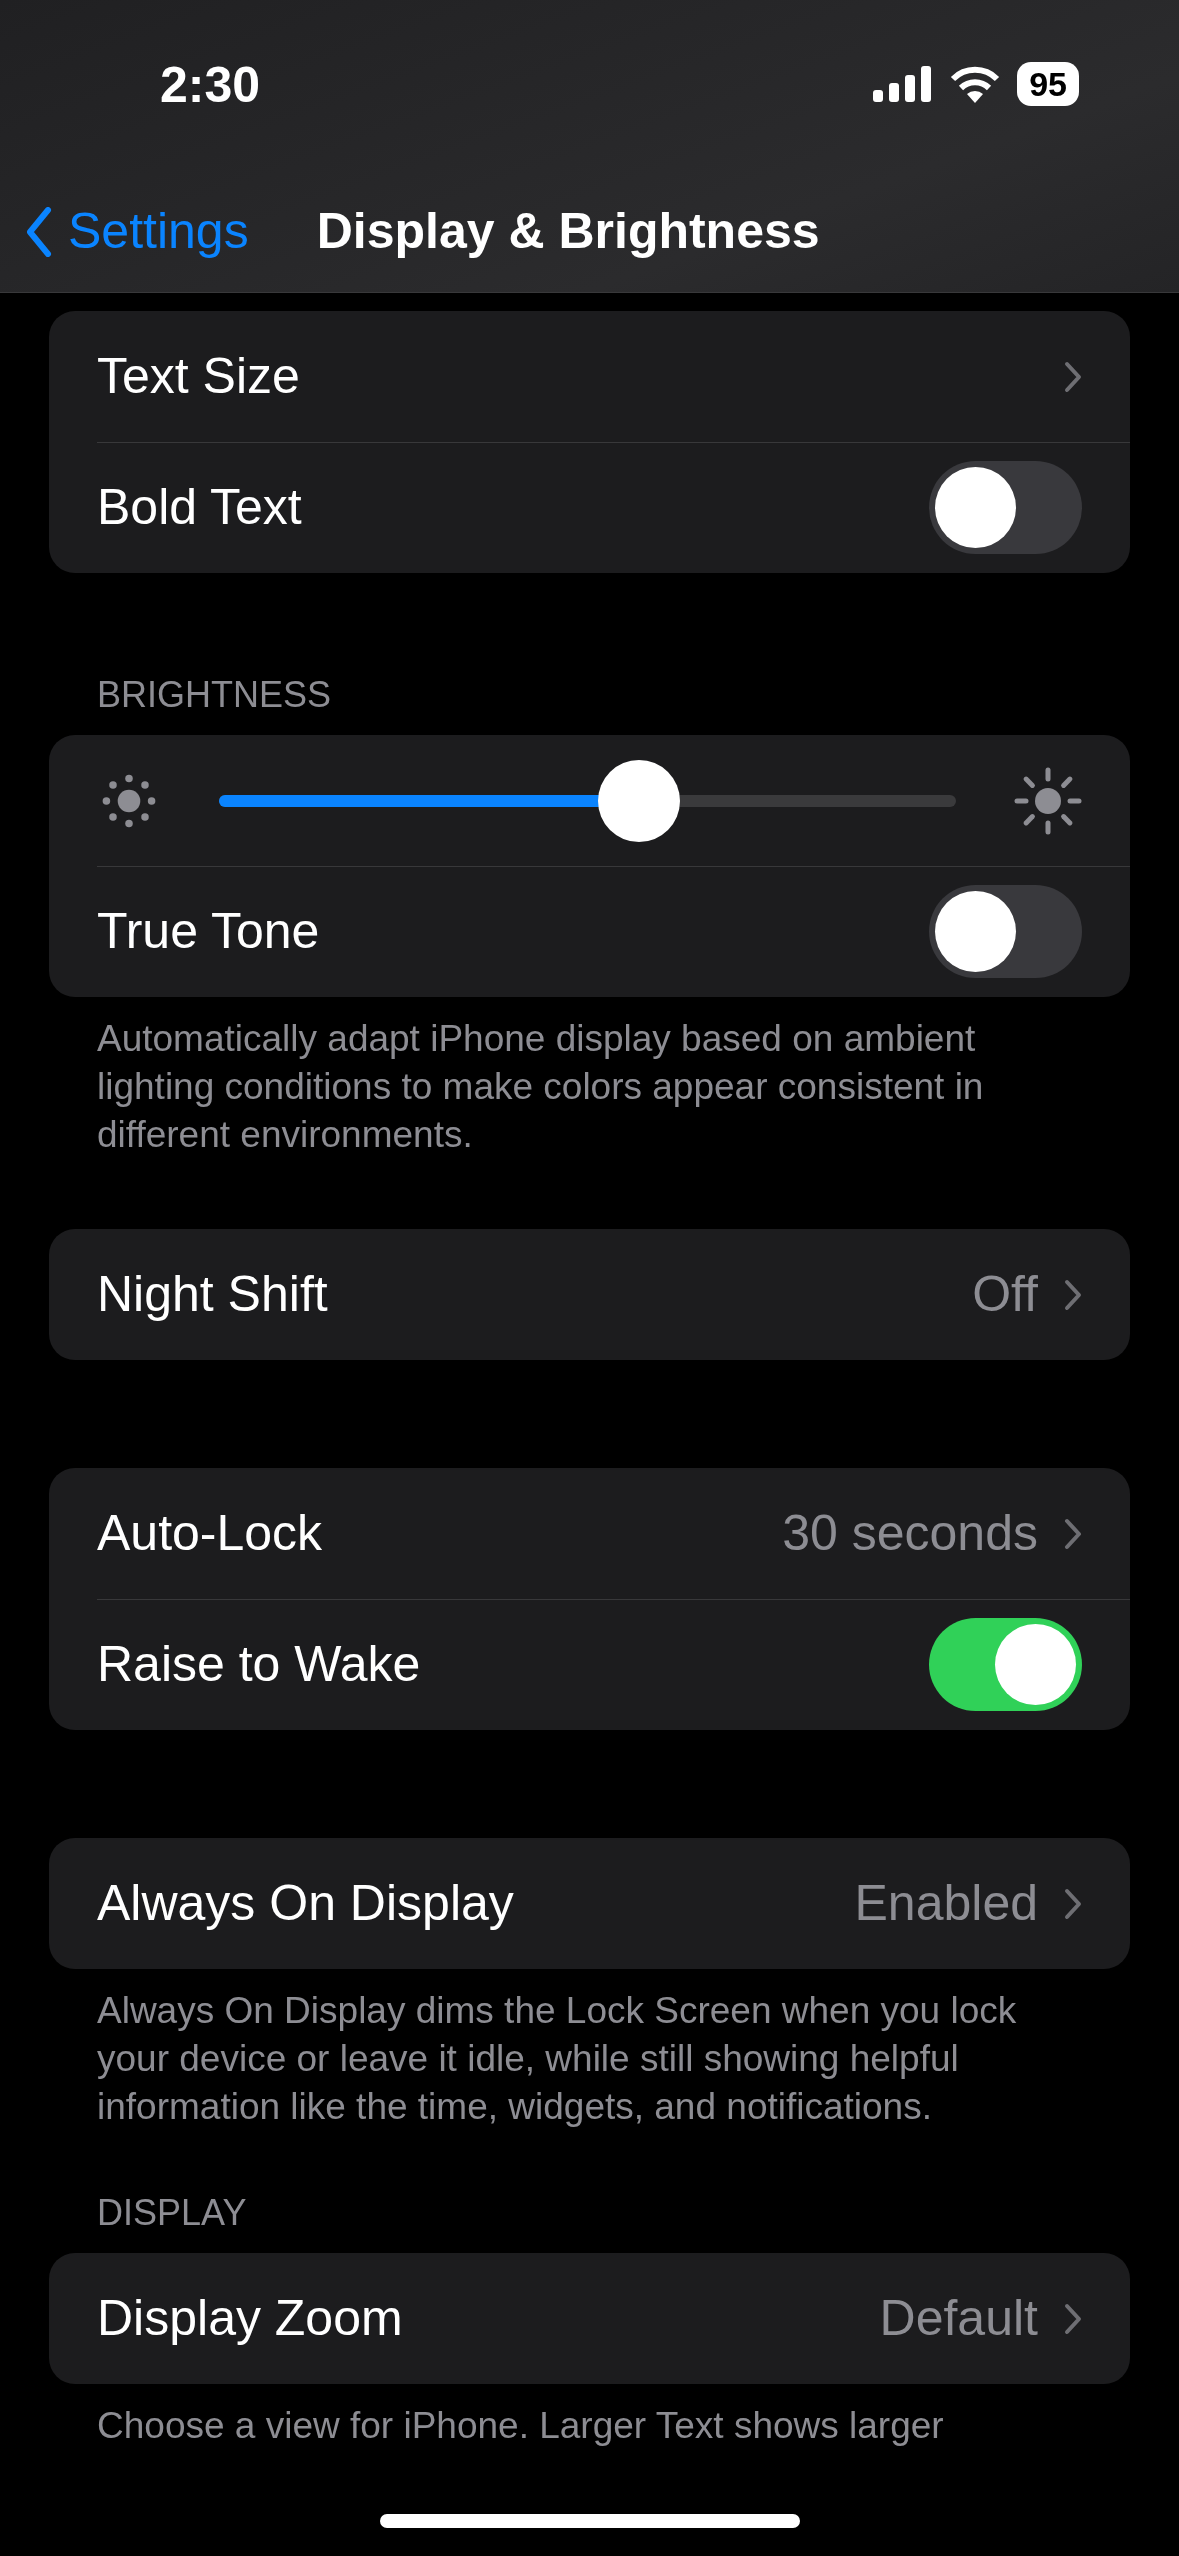  I want to click on wifi-icon, so click(975, 84).